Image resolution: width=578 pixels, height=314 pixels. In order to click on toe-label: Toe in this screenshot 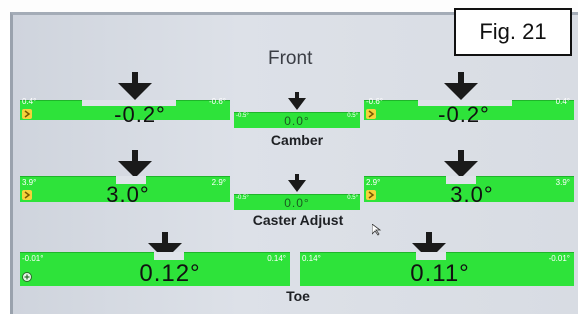, I will do `click(298, 296)`.